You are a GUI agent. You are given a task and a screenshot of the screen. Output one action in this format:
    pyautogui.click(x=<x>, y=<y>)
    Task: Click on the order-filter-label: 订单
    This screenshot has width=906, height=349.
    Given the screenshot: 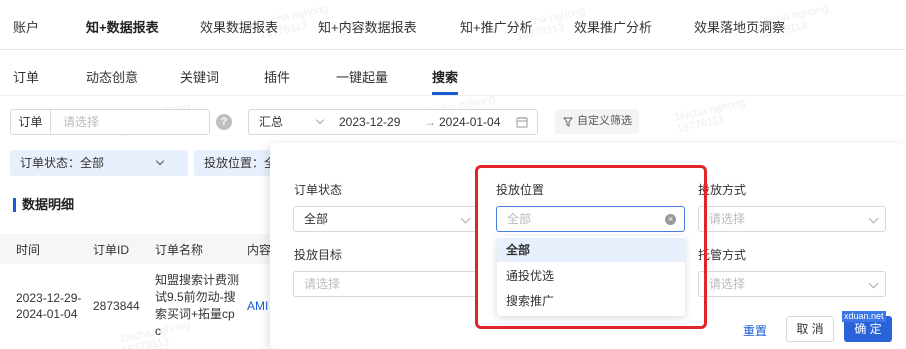 What is the action you would take?
    pyautogui.click(x=31, y=122)
    